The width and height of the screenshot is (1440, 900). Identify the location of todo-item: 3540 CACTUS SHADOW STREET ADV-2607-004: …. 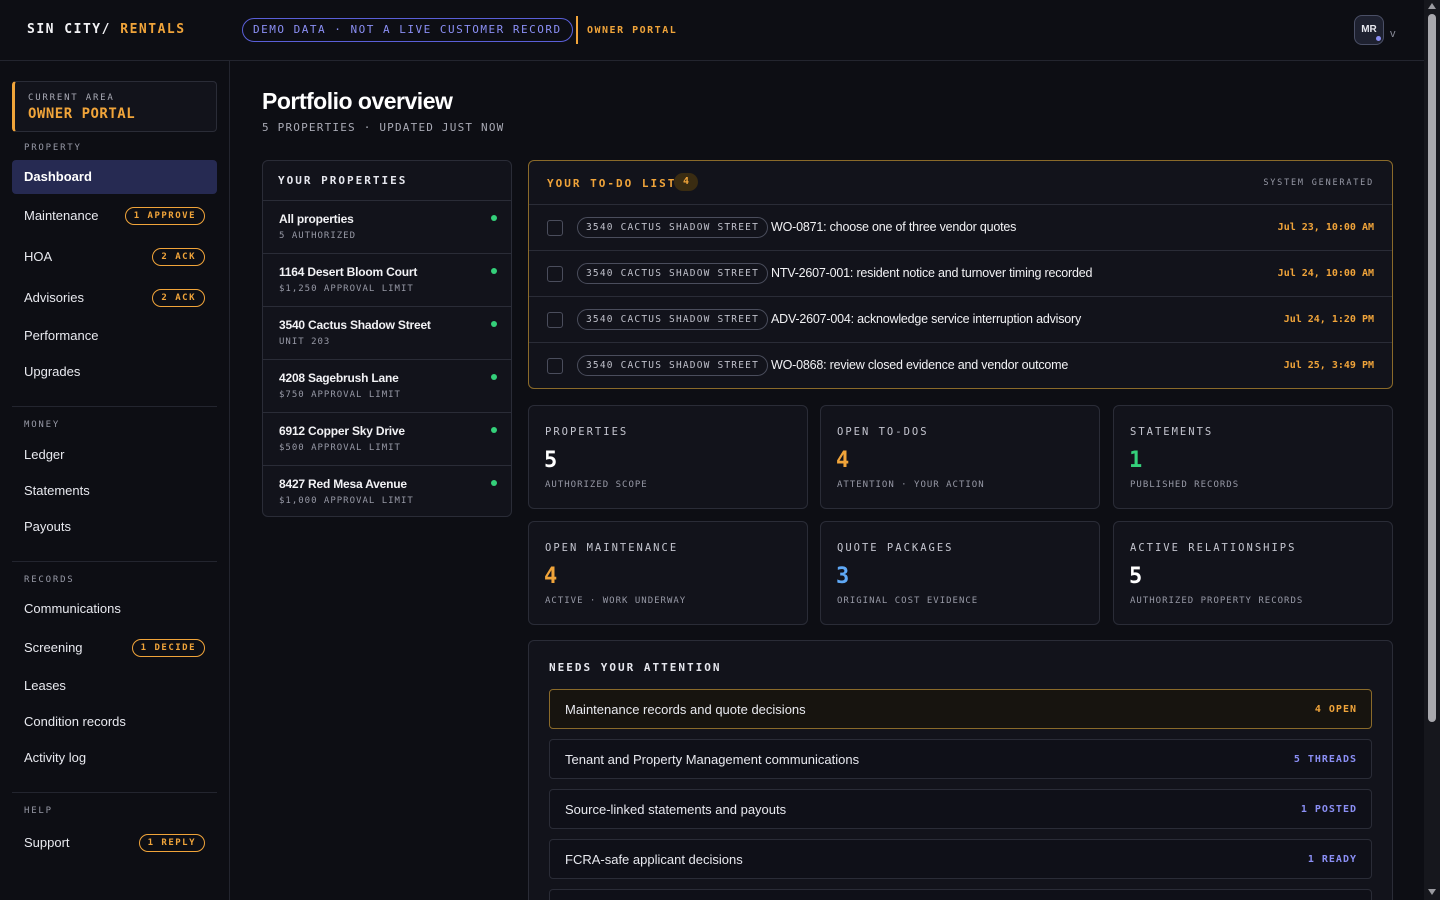
(960, 319).